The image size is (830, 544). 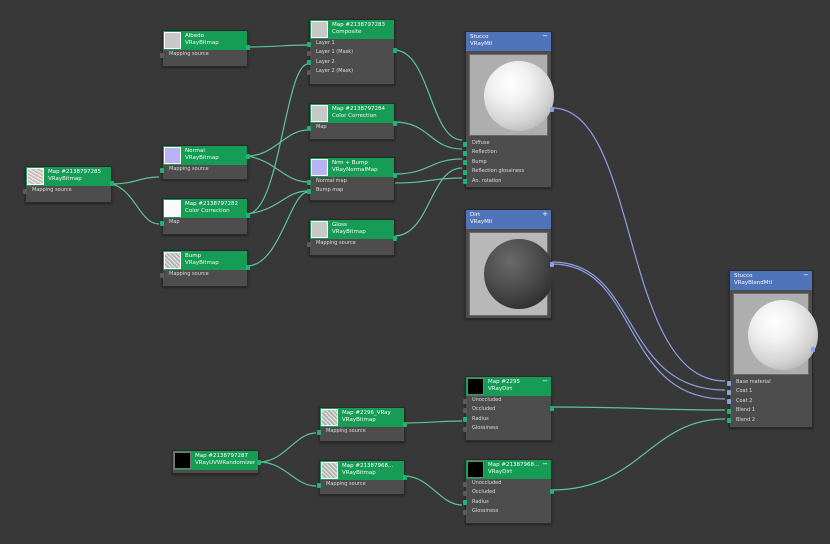 I want to click on expand-icon: +, so click(x=545, y=214).